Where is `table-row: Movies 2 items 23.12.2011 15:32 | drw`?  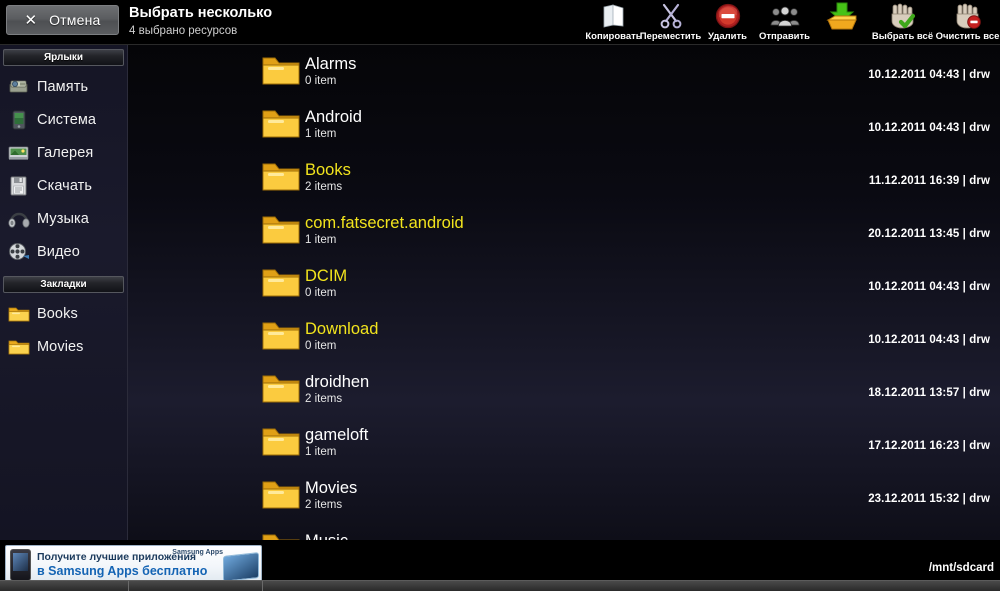 table-row: Movies 2 items 23.12.2011 15:32 | drw is located at coordinates (564, 495).